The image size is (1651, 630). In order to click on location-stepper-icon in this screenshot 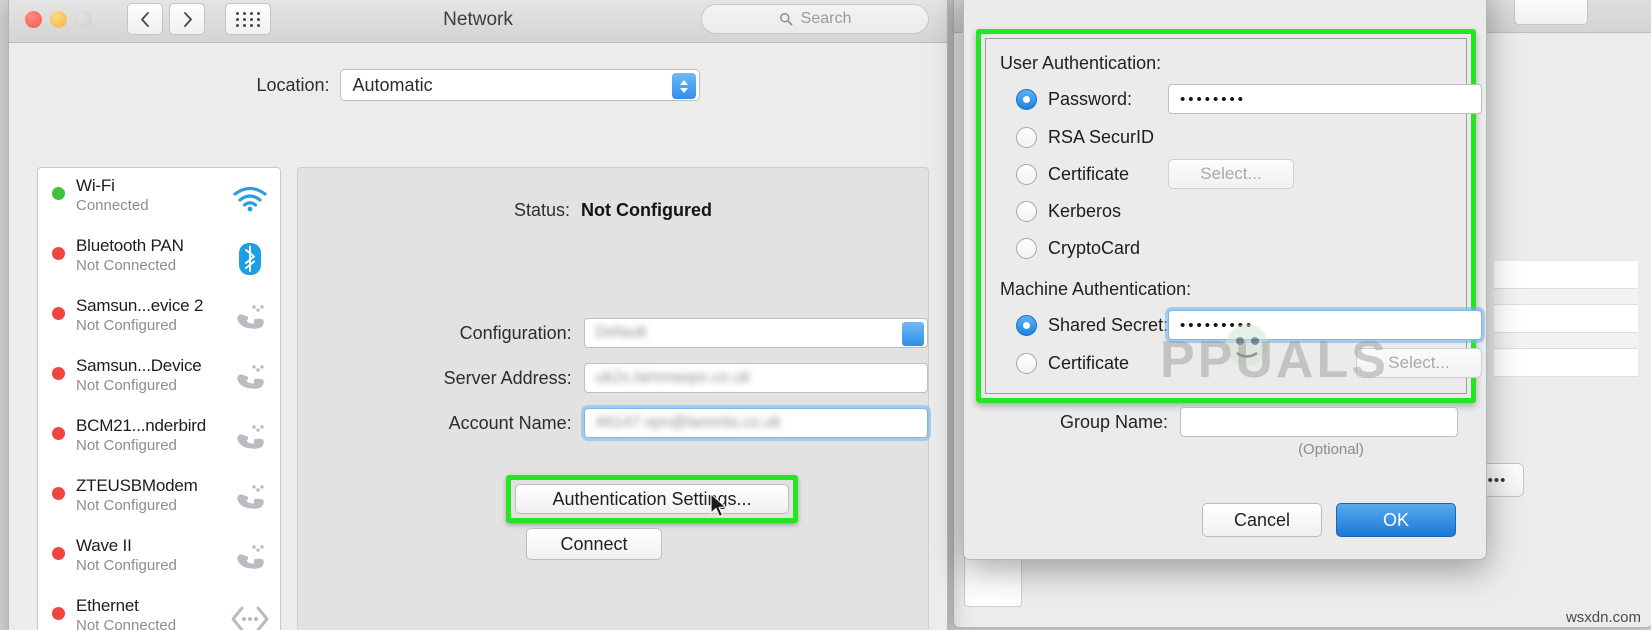, I will do `click(683, 86)`.